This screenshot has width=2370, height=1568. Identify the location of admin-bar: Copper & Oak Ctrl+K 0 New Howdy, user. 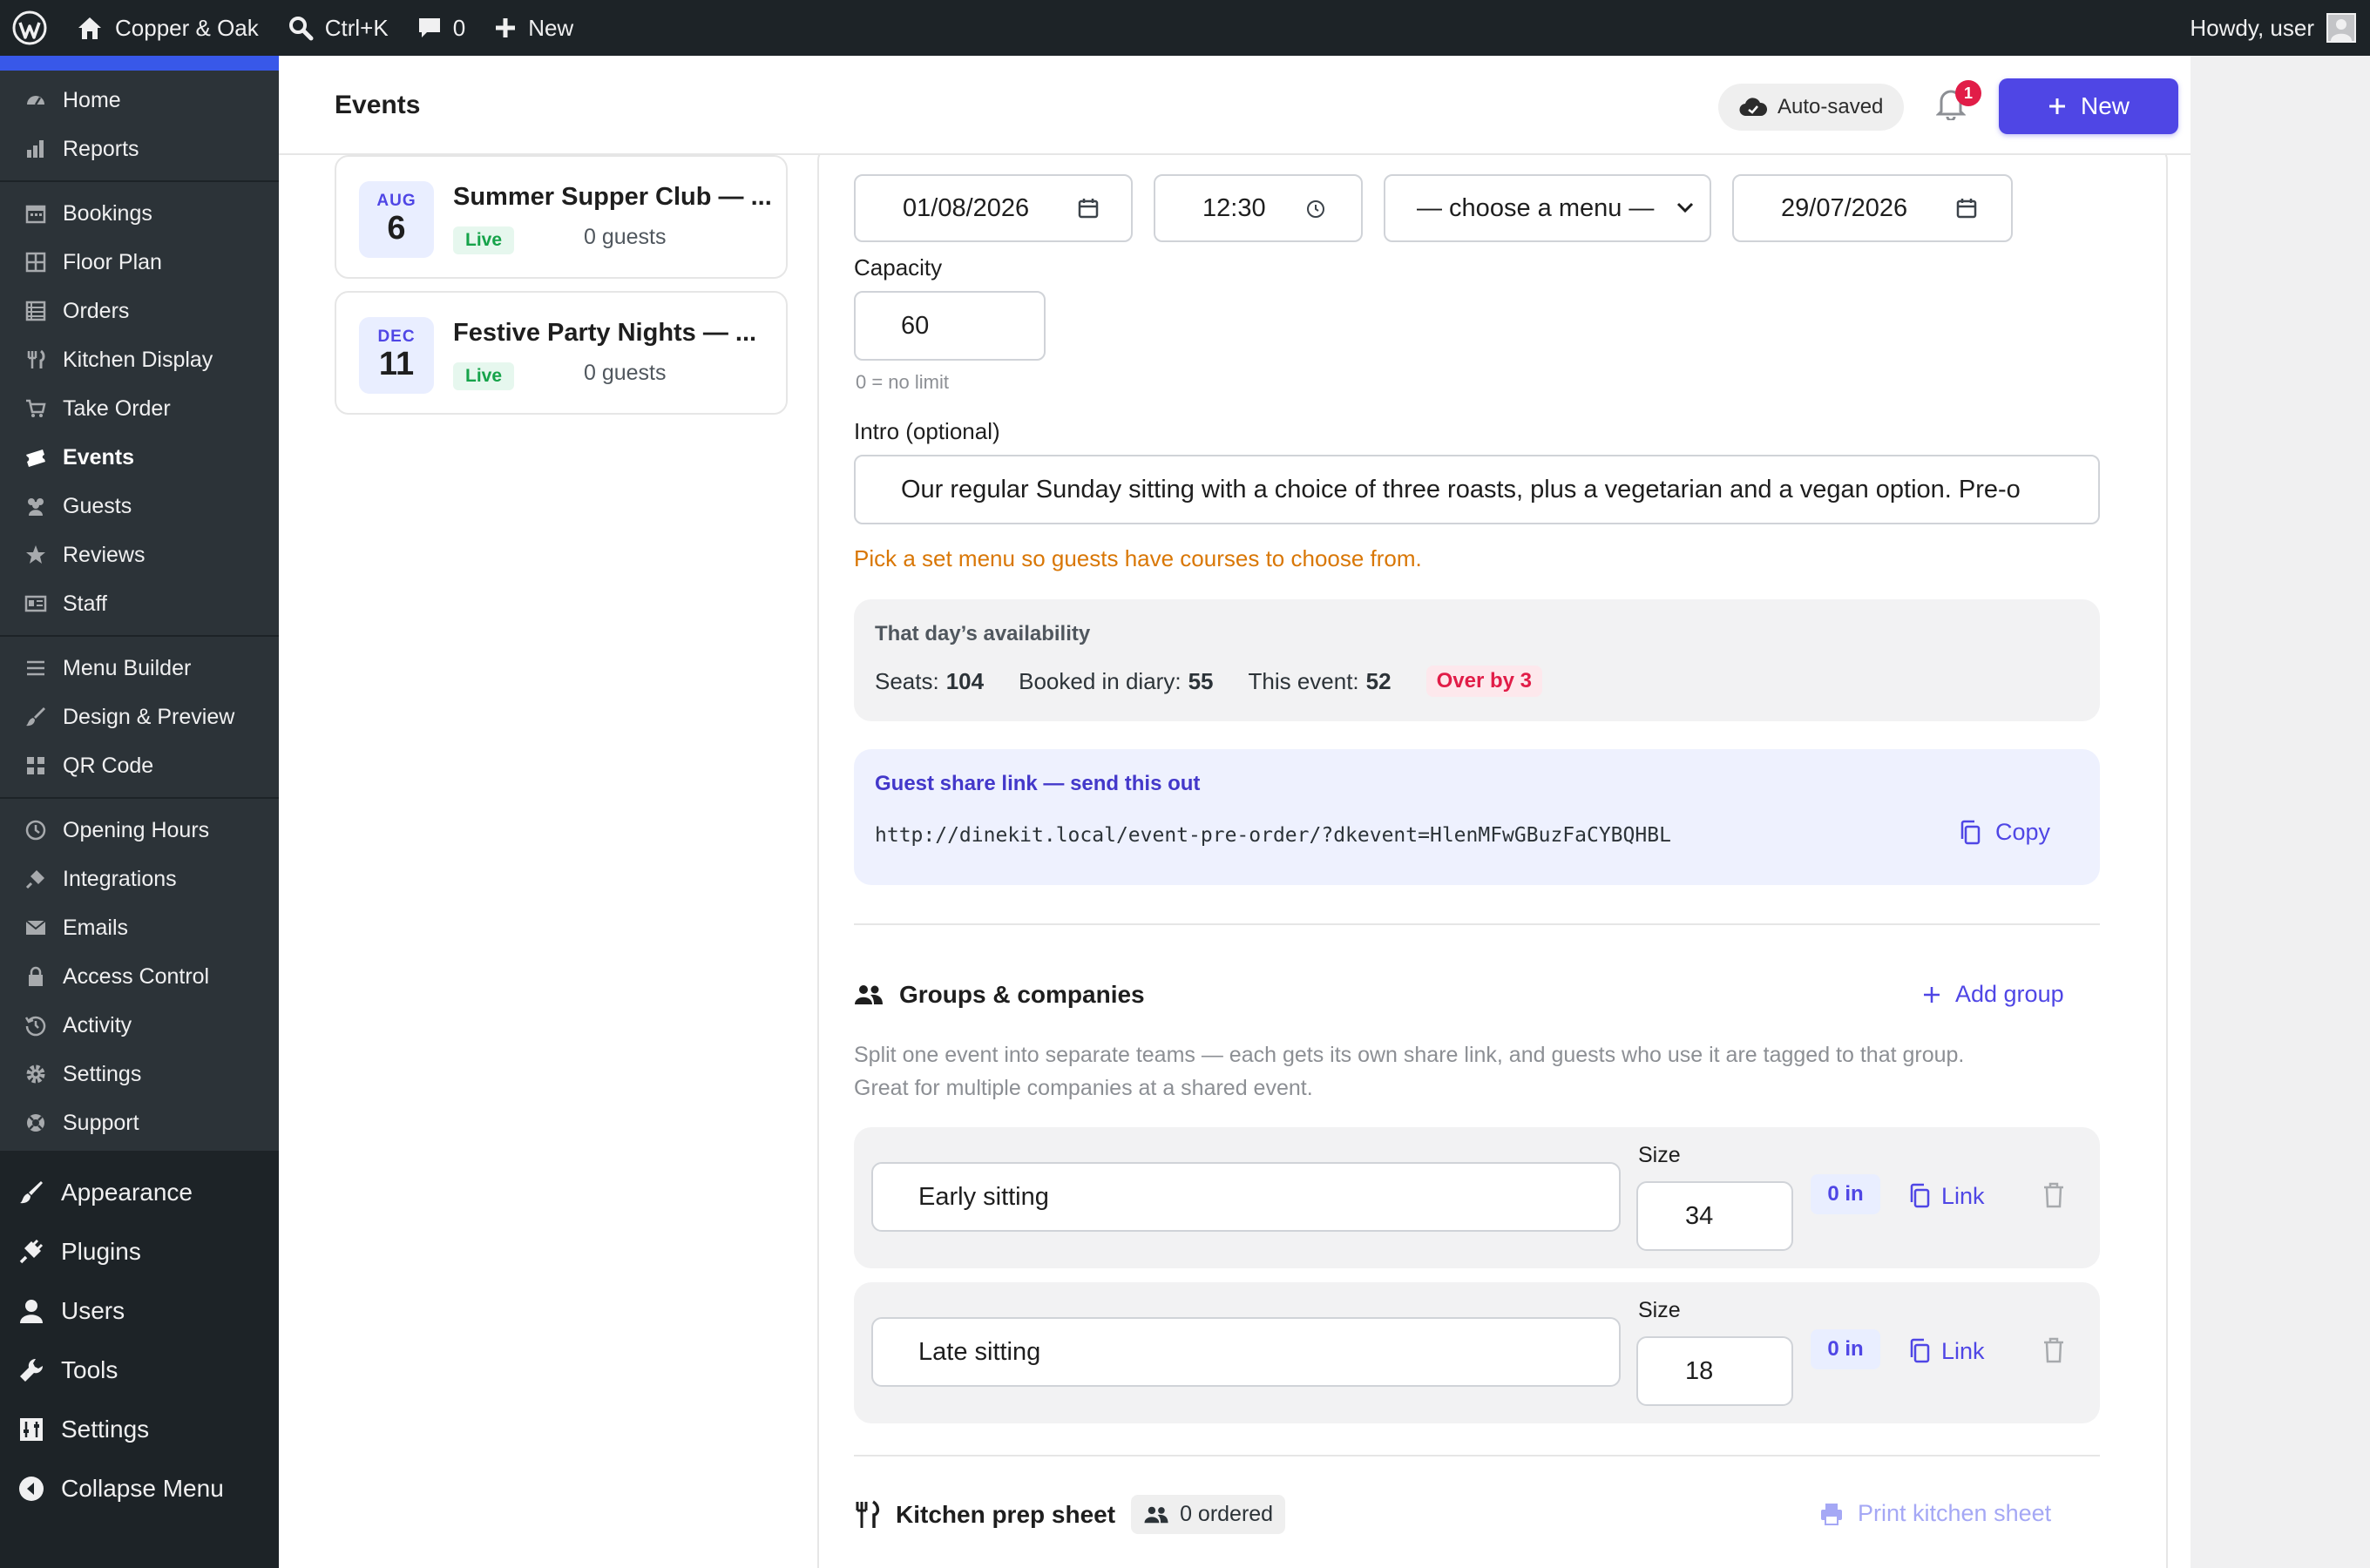
(1185, 28).